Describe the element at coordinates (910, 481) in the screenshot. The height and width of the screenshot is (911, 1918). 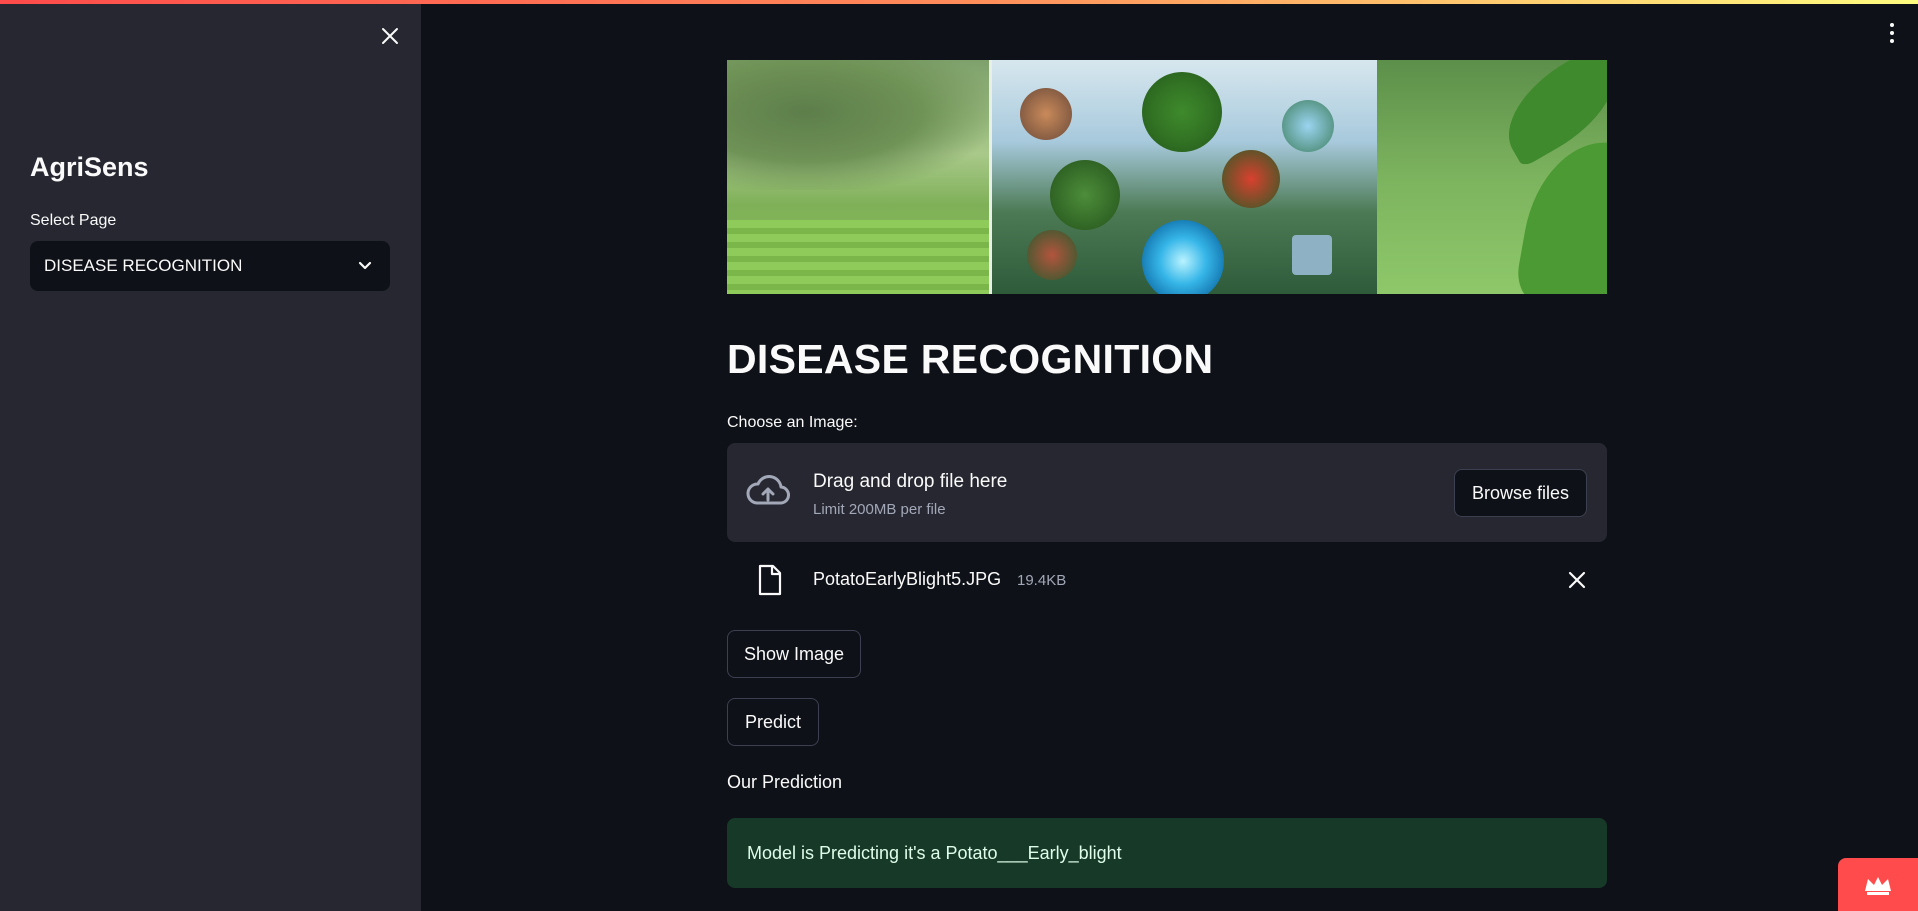
I see `dropzone-title: Drag and drop file here` at that location.